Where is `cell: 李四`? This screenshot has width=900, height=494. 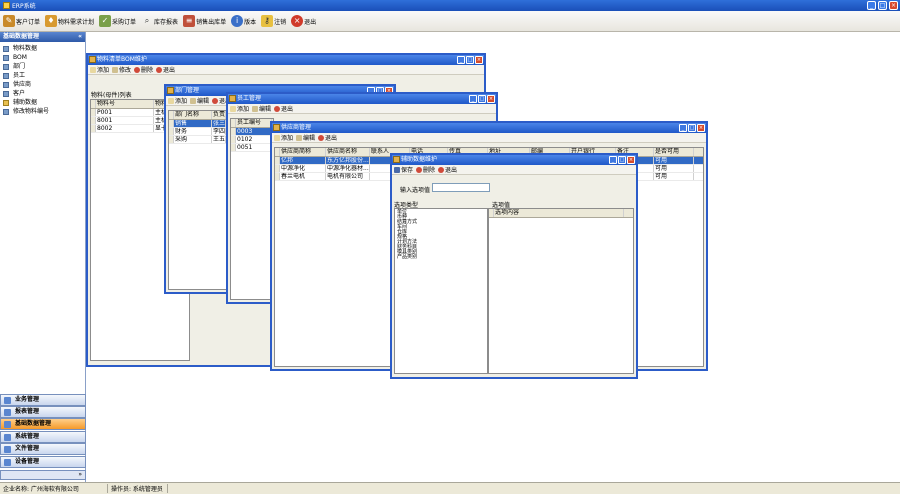 cell: 李四 is located at coordinates (219, 131).